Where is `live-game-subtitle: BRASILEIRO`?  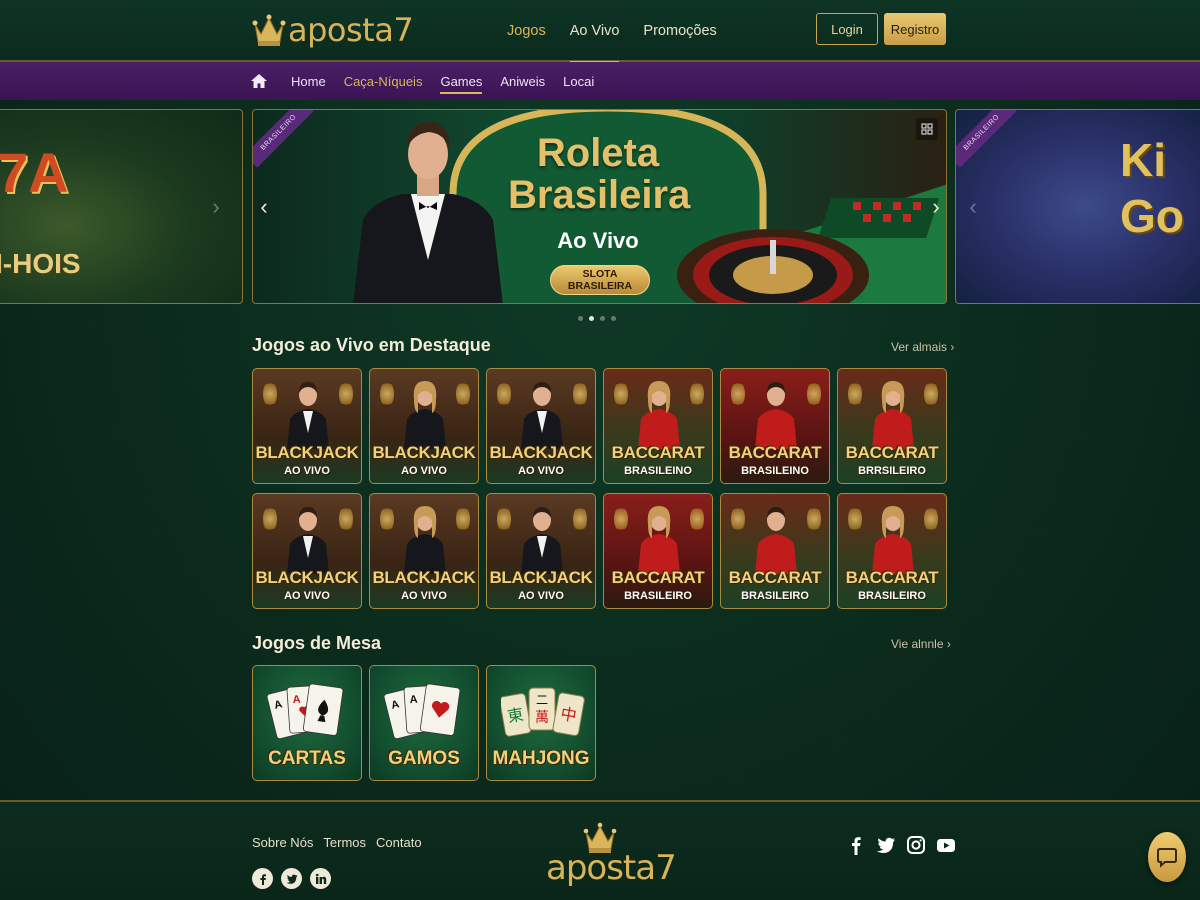 live-game-subtitle: BRASILEIRO is located at coordinates (658, 596).